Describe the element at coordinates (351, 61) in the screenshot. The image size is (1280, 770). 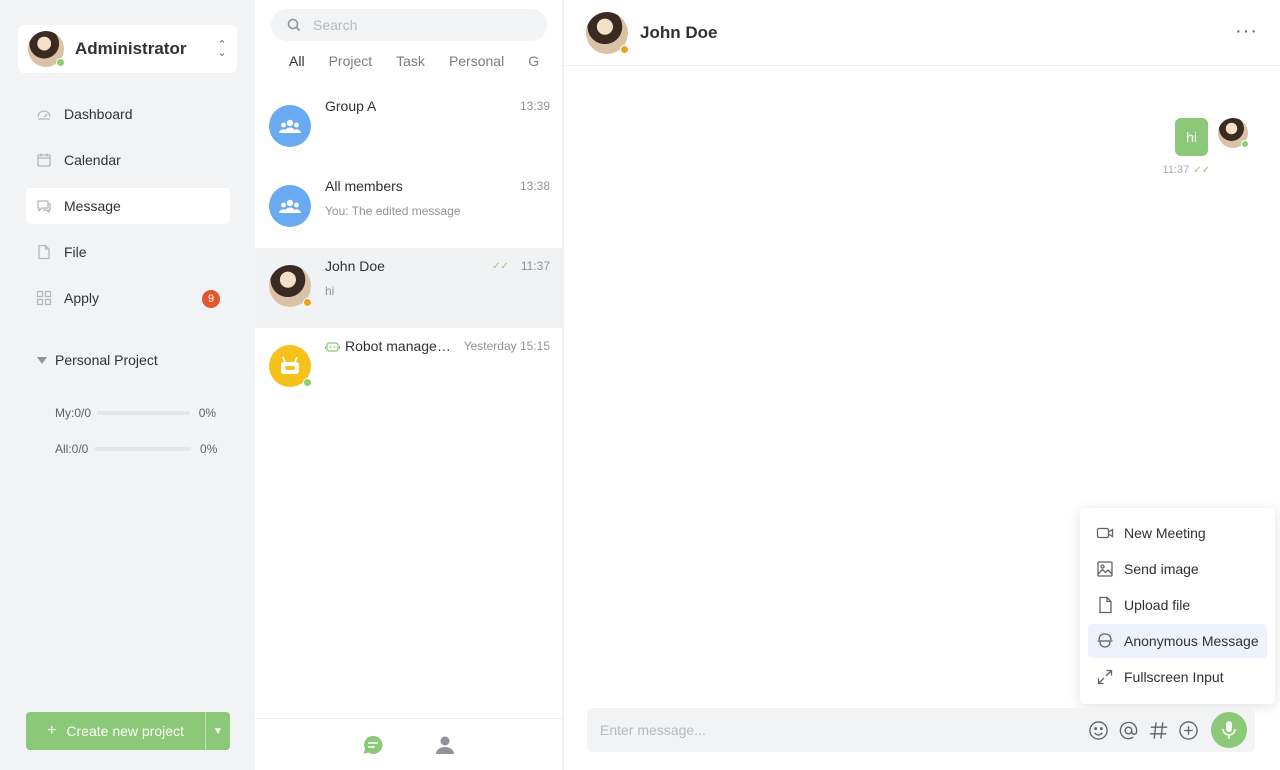
I see `tab-project: Project` at that location.